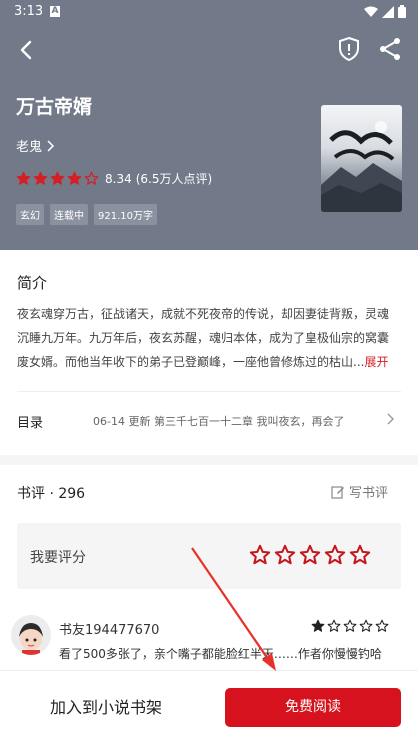 This screenshot has height=743, width=418. What do you see at coordinates (349, 49) in the screenshot?
I see `report-shield-icon` at bounding box center [349, 49].